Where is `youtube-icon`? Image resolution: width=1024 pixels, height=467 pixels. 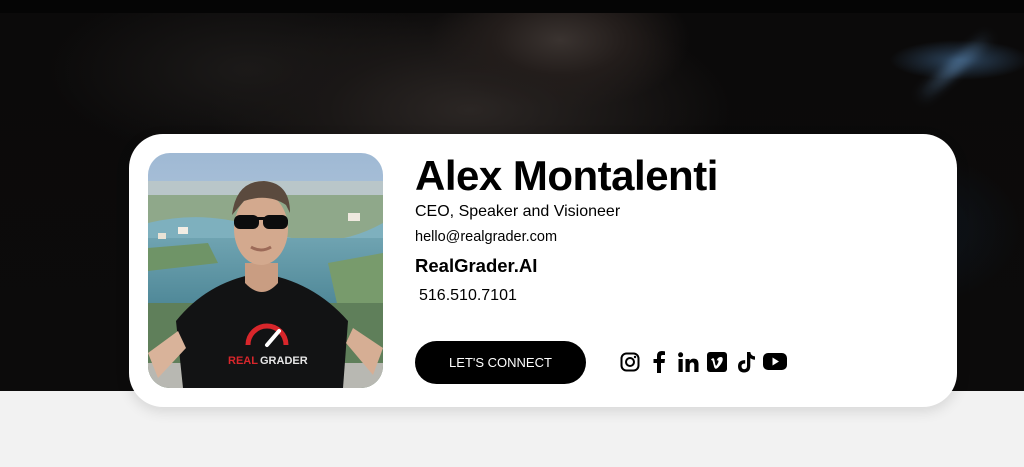 youtube-icon is located at coordinates (775, 362).